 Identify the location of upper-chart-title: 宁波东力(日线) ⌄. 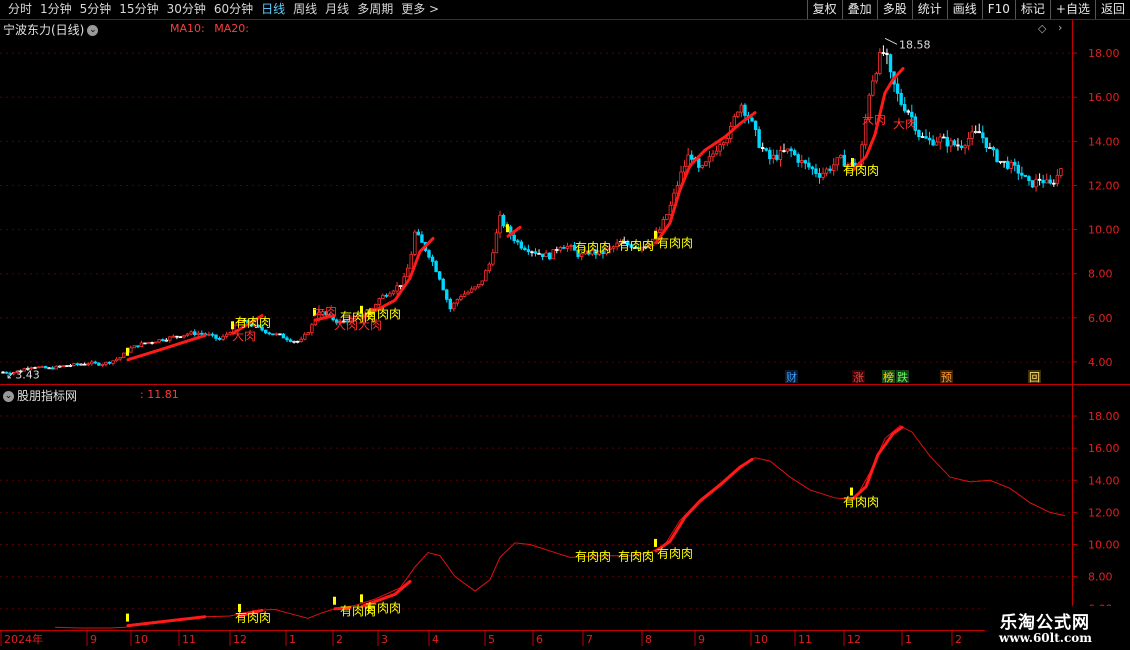
(51, 29).